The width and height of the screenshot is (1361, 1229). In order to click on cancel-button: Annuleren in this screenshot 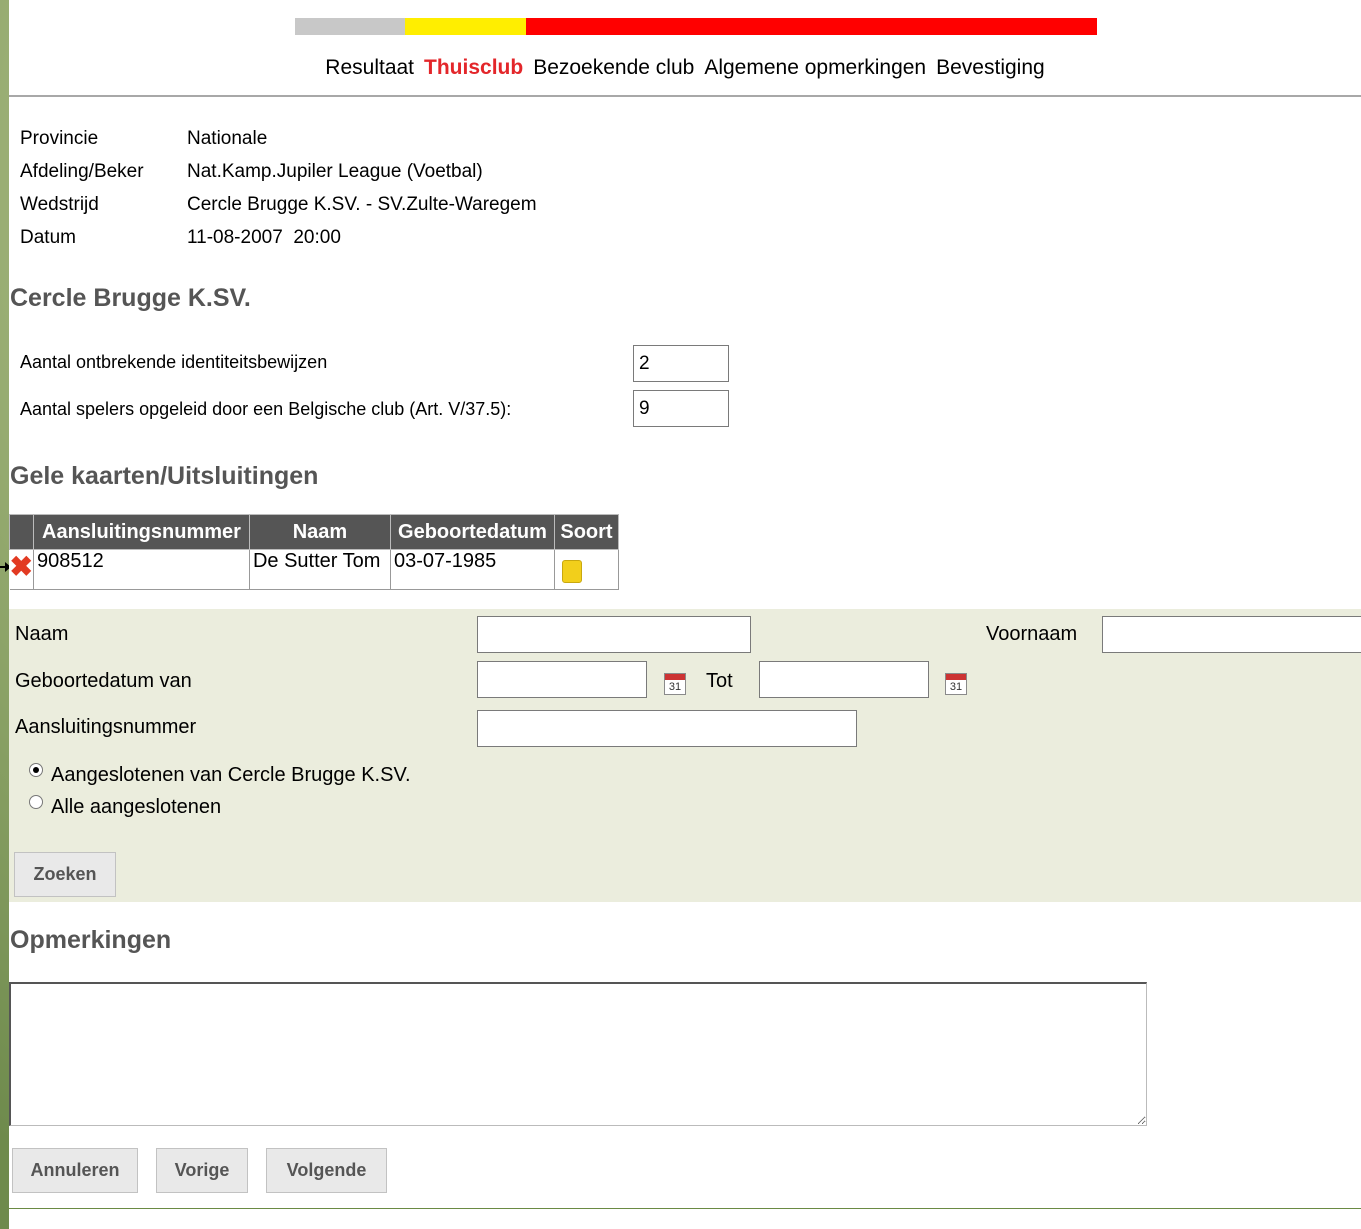, I will do `click(75, 1170)`.